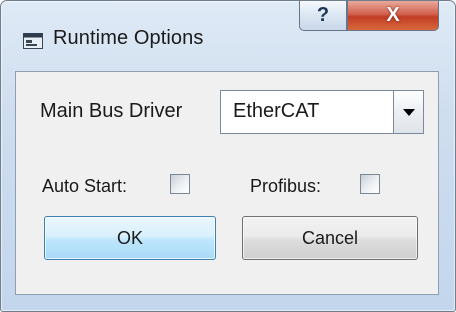 The height and width of the screenshot is (312, 456). I want to click on close-button: X, so click(393, 16).